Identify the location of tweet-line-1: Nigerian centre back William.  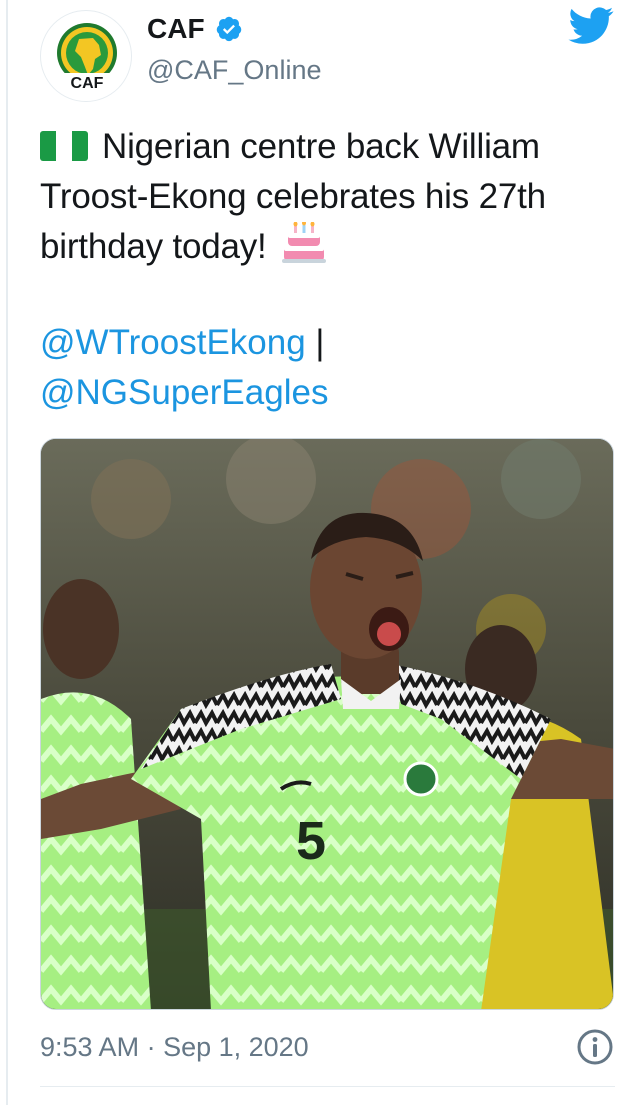
(327, 147).